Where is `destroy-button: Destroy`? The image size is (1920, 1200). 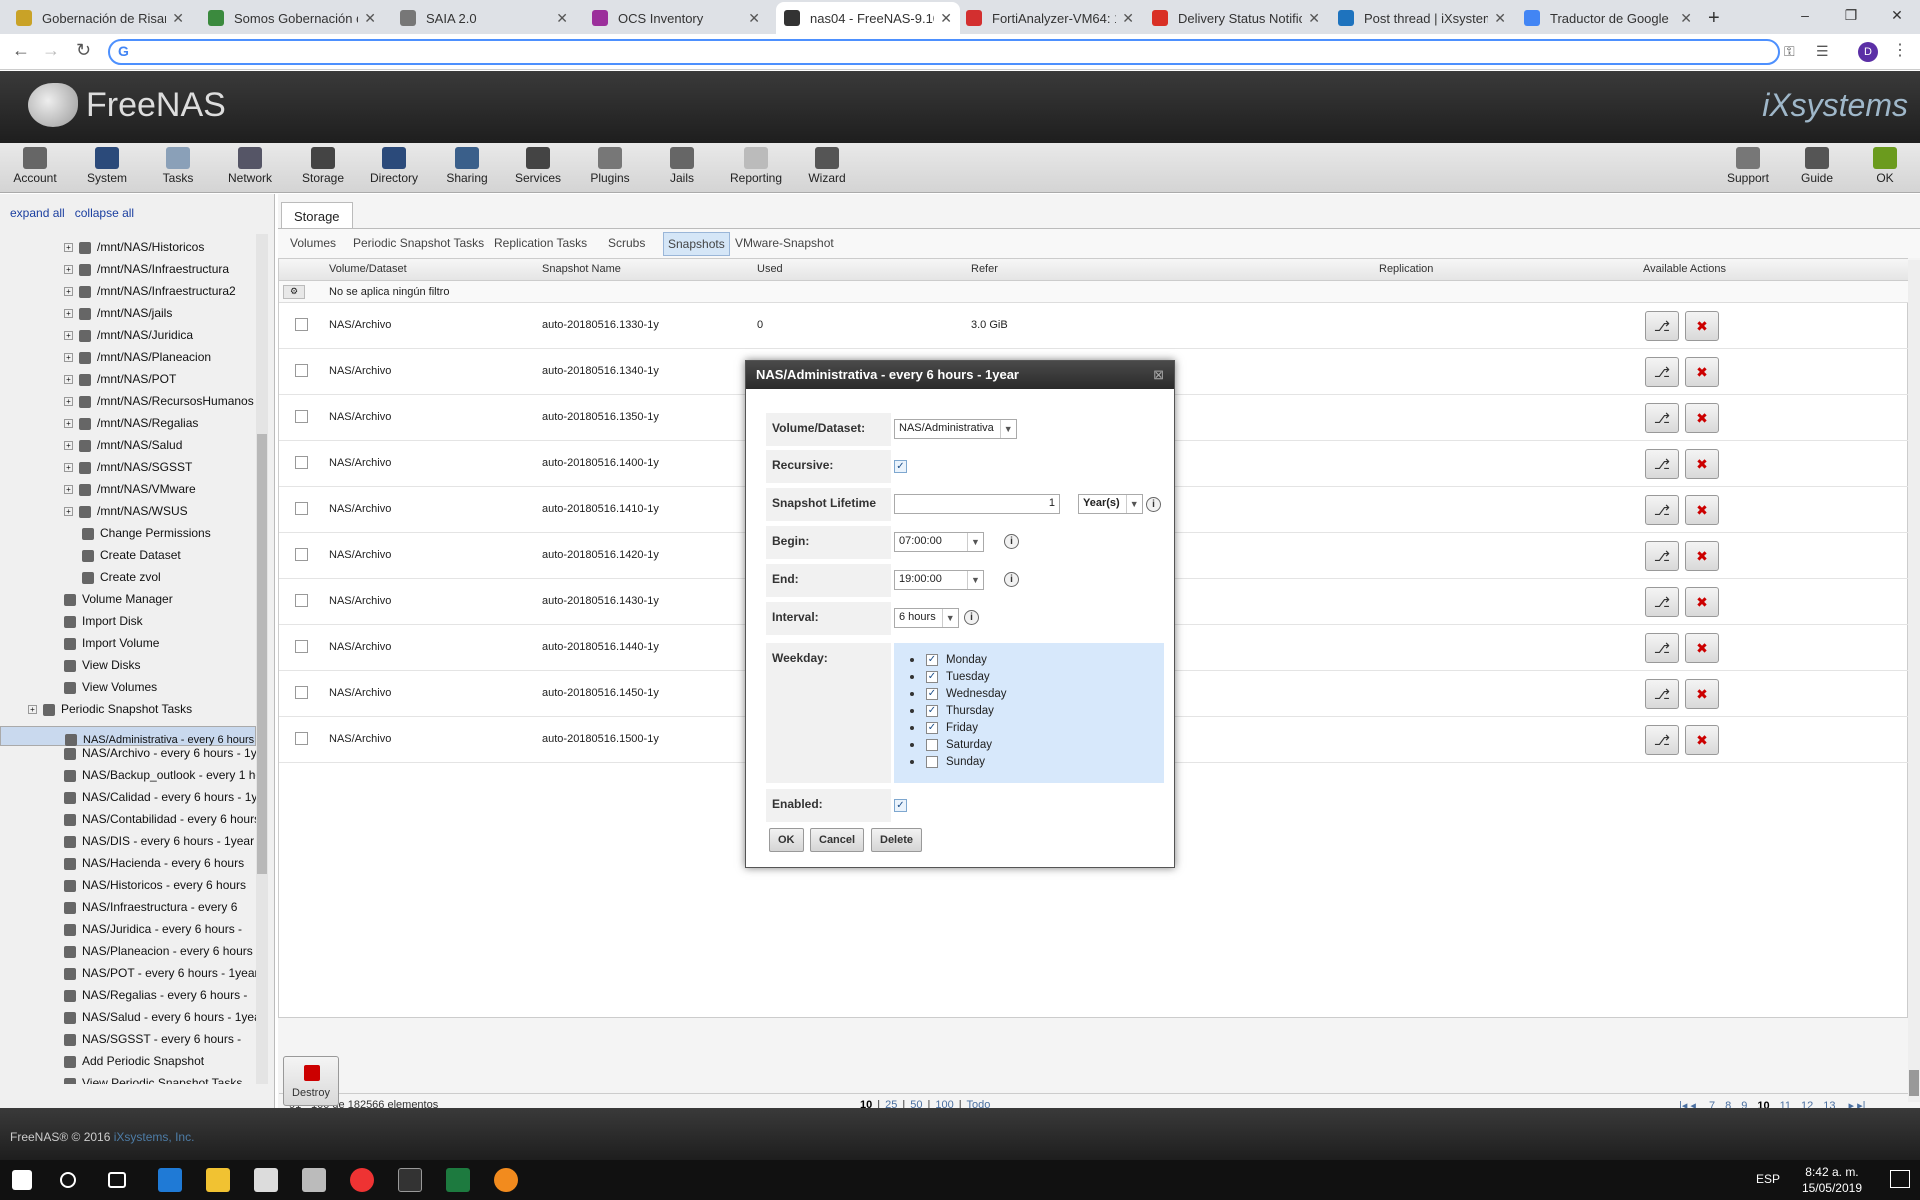 destroy-button: Destroy is located at coordinates (311, 1081).